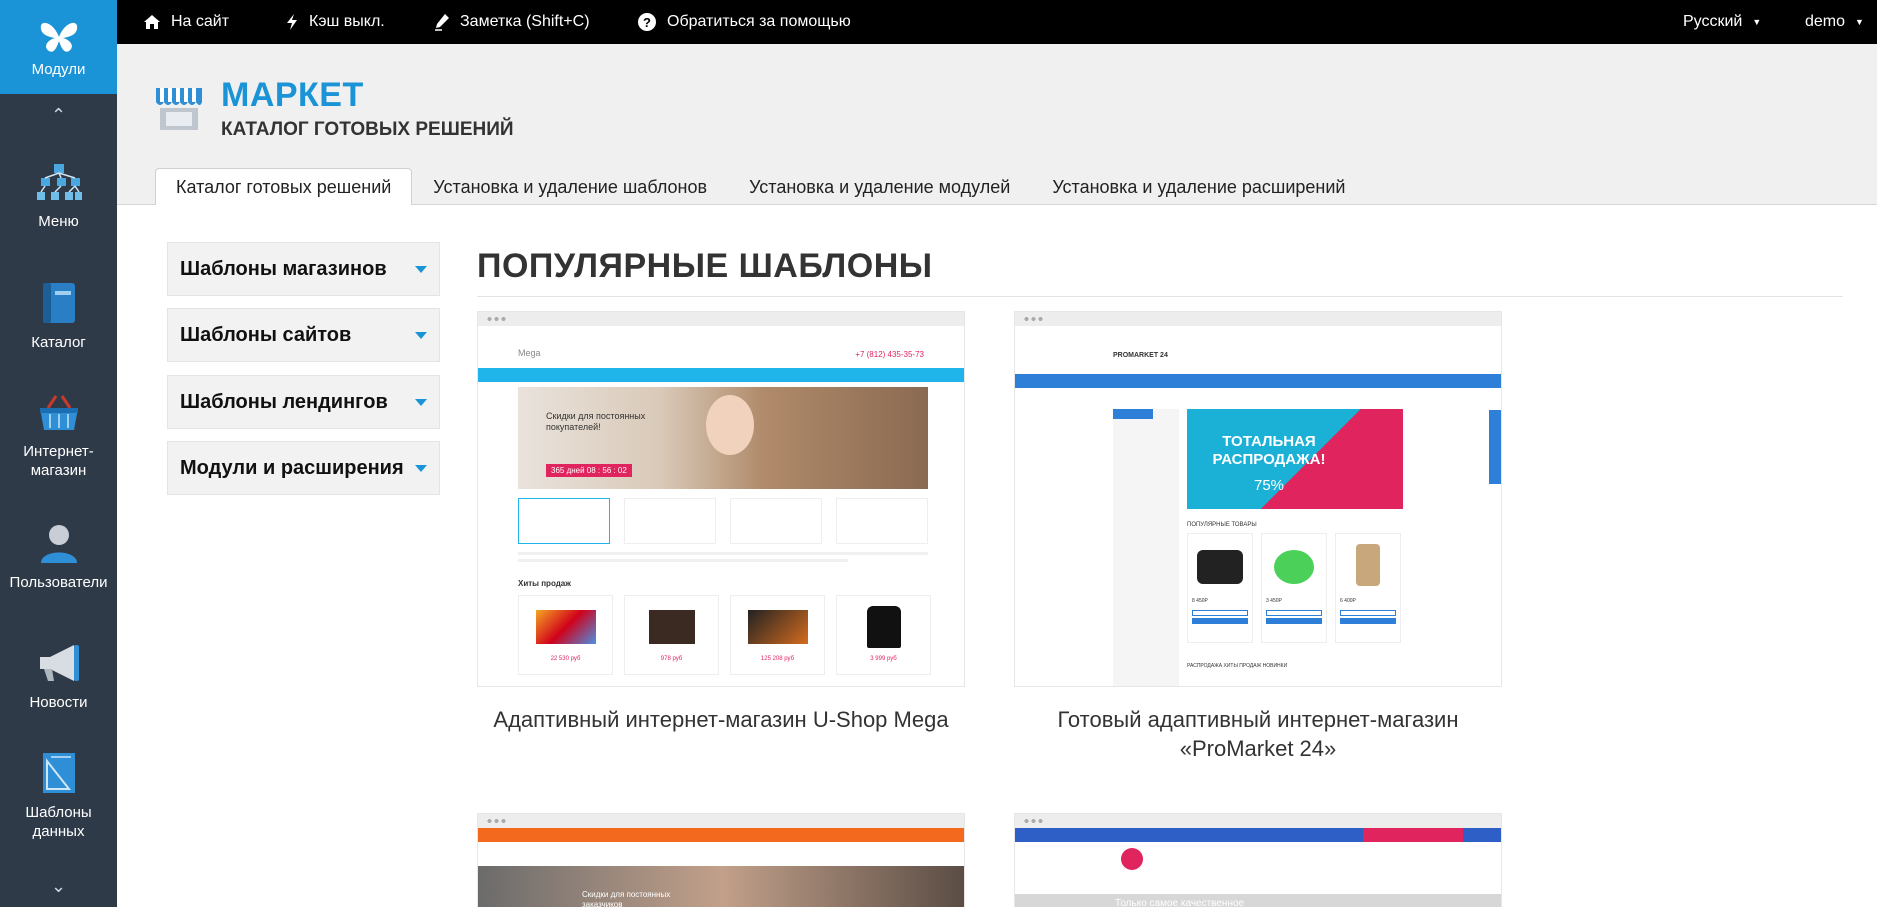 The height and width of the screenshot is (907, 1877). I want to click on accordion-site-templates: Шаблоны сайтов, so click(303, 335).